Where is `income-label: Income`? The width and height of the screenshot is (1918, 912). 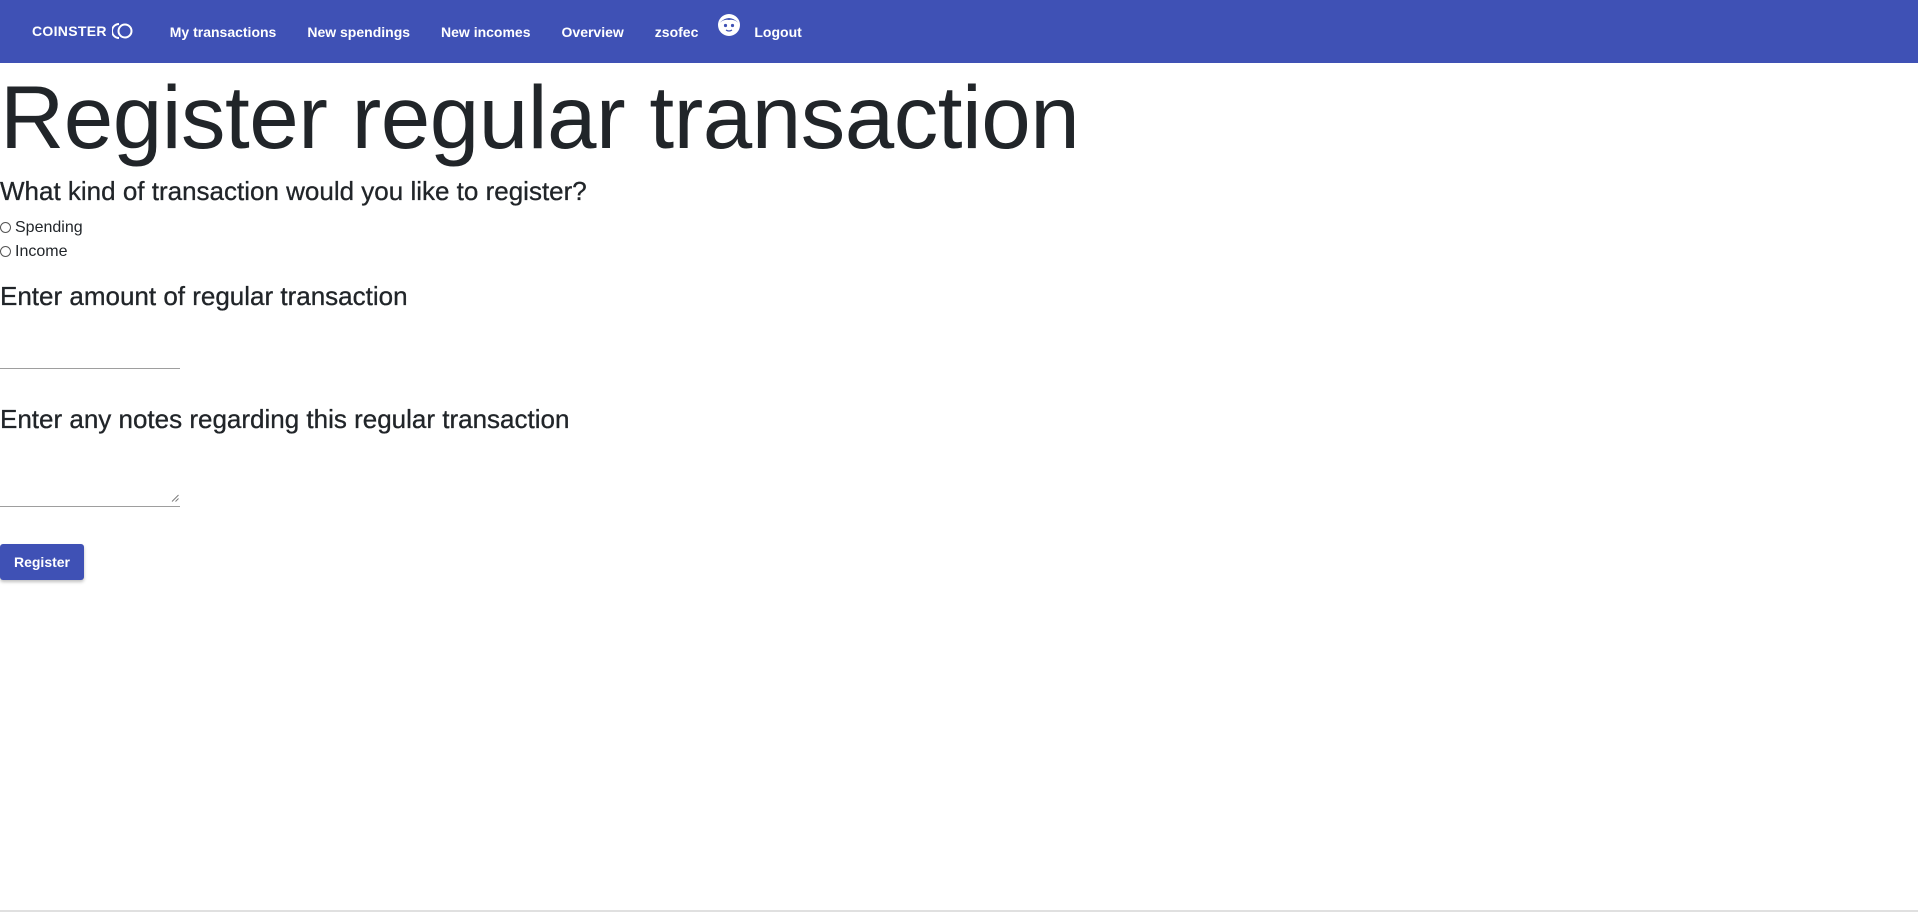 income-label: Income is located at coordinates (41, 251).